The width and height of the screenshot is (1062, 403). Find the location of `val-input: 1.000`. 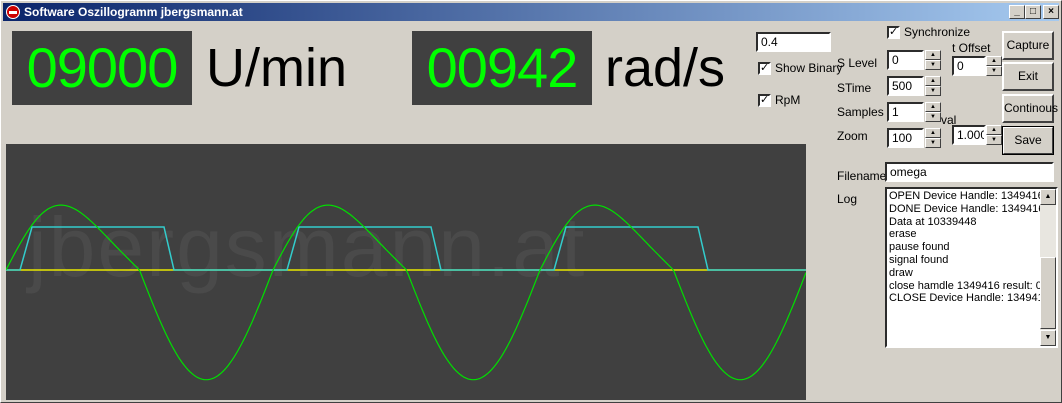

val-input: 1.000 is located at coordinates (969, 135).